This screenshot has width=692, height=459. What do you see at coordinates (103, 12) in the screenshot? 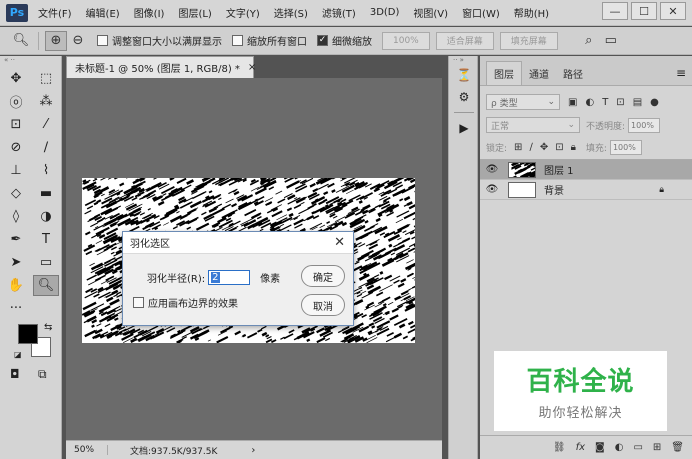
I see `menu-edit: 编辑(E)` at bounding box center [103, 12].